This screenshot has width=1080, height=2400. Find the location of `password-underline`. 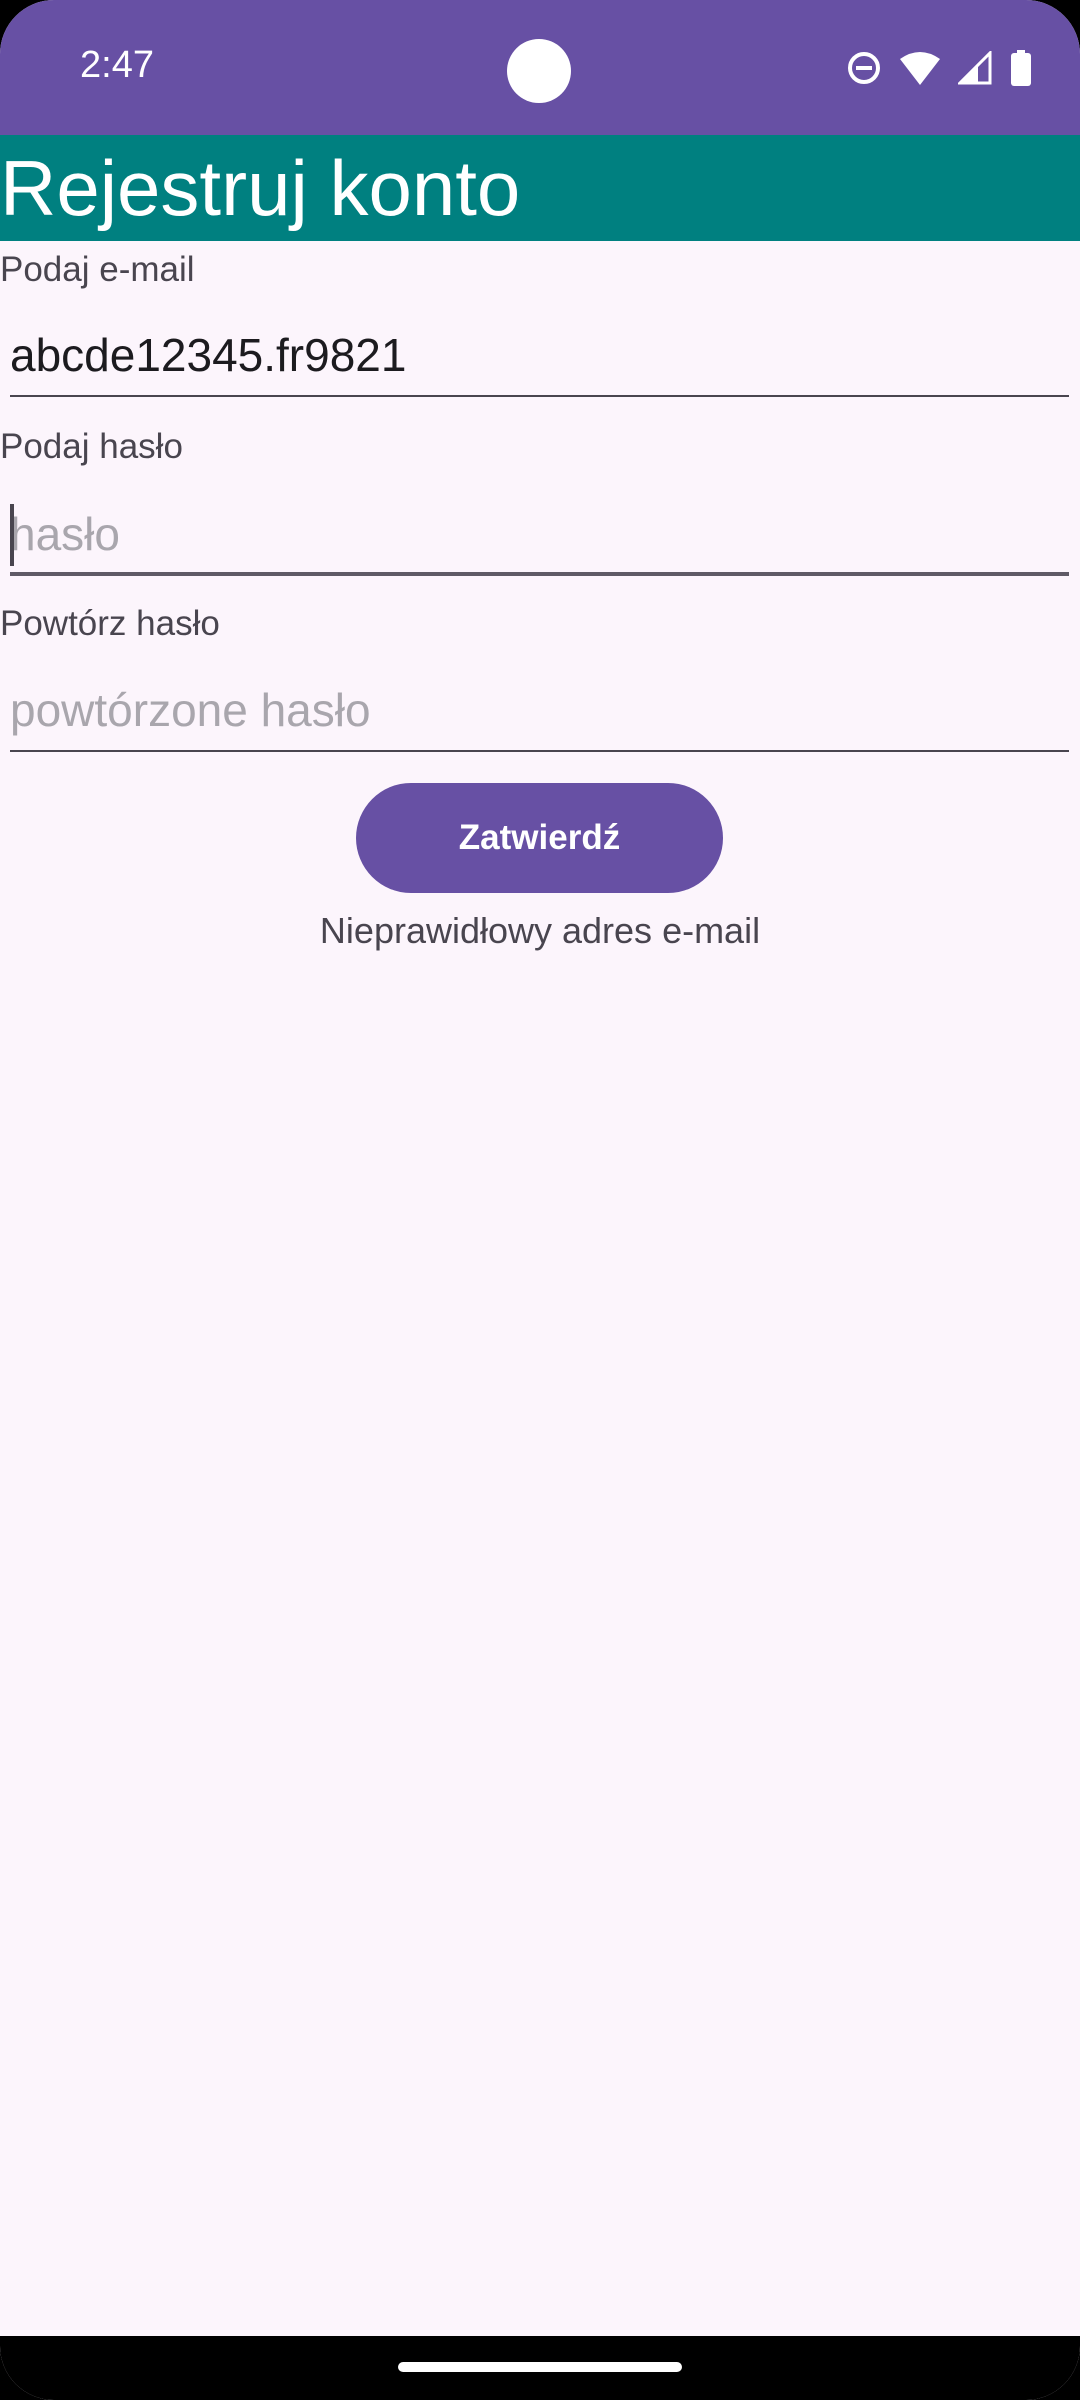

password-underline is located at coordinates (539, 574).